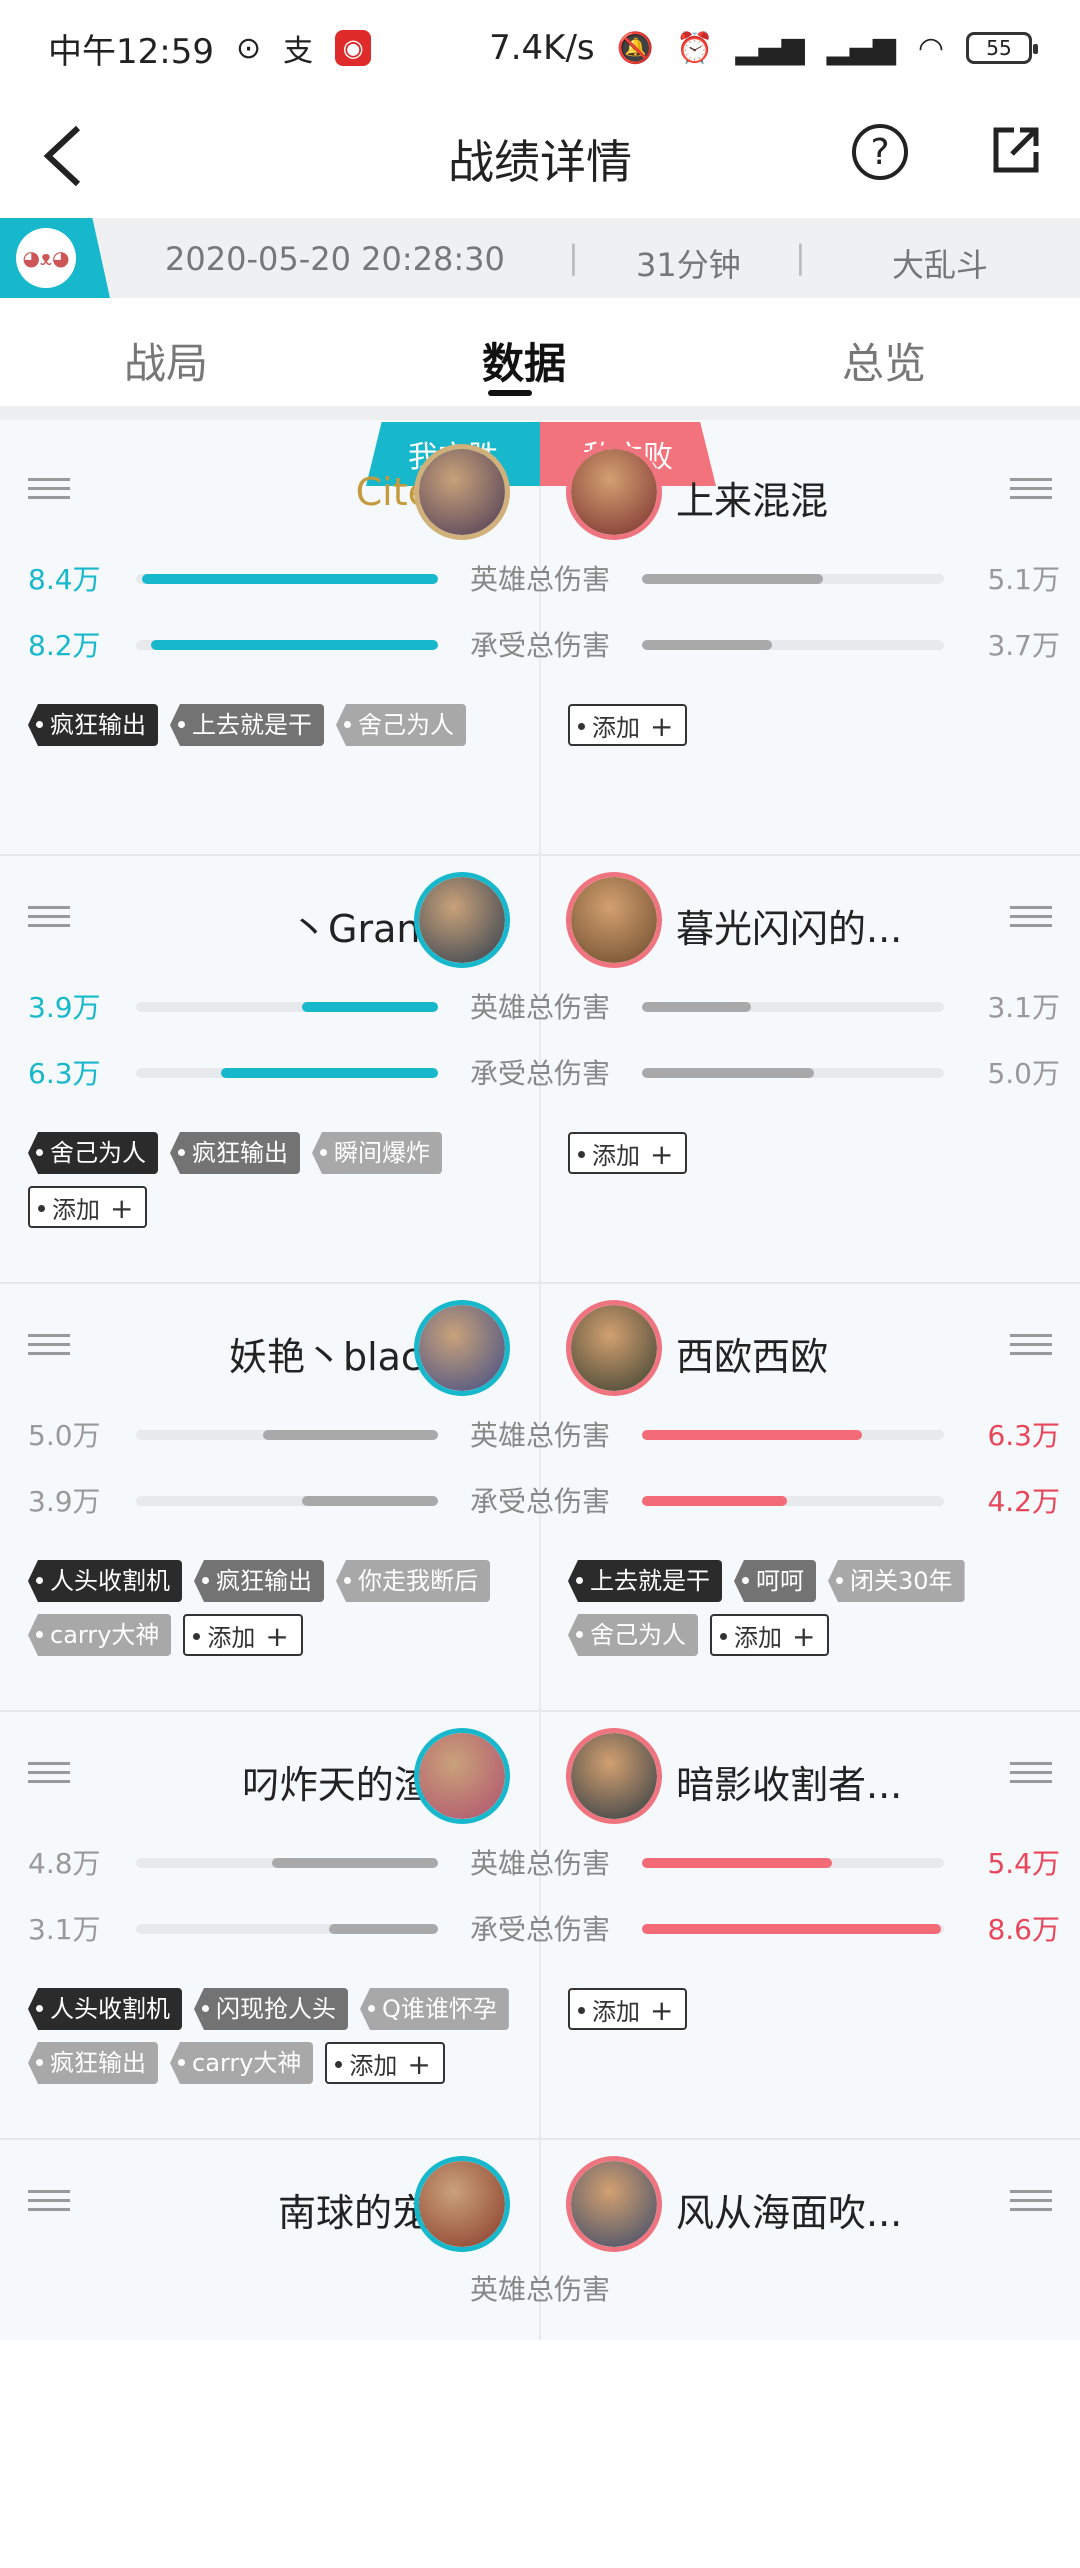 This screenshot has height=2568, width=1080. Describe the element at coordinates (64, 579) in the screenshot. I see `stat-value-left: 8.4万` at that location.